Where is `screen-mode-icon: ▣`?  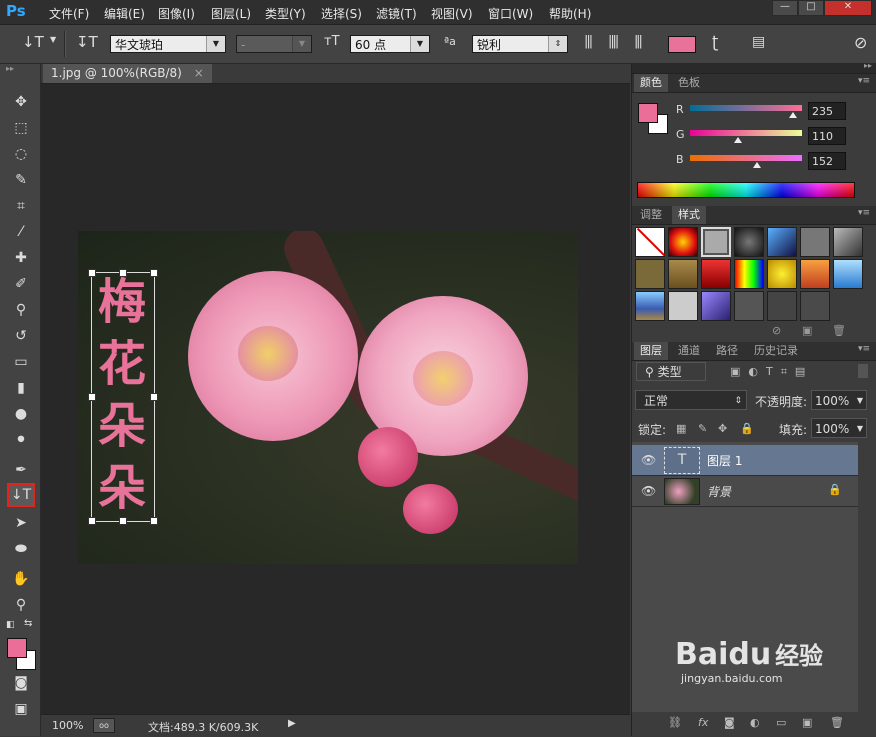 screen-mode-icon: ▣ is located at coordinates (21, 709).